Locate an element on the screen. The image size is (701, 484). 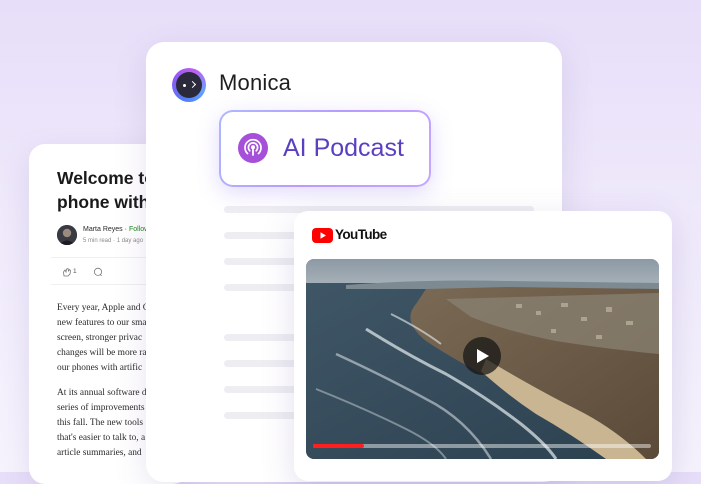
podcast-label: AI Podcast is located at coordinates (343, 148).